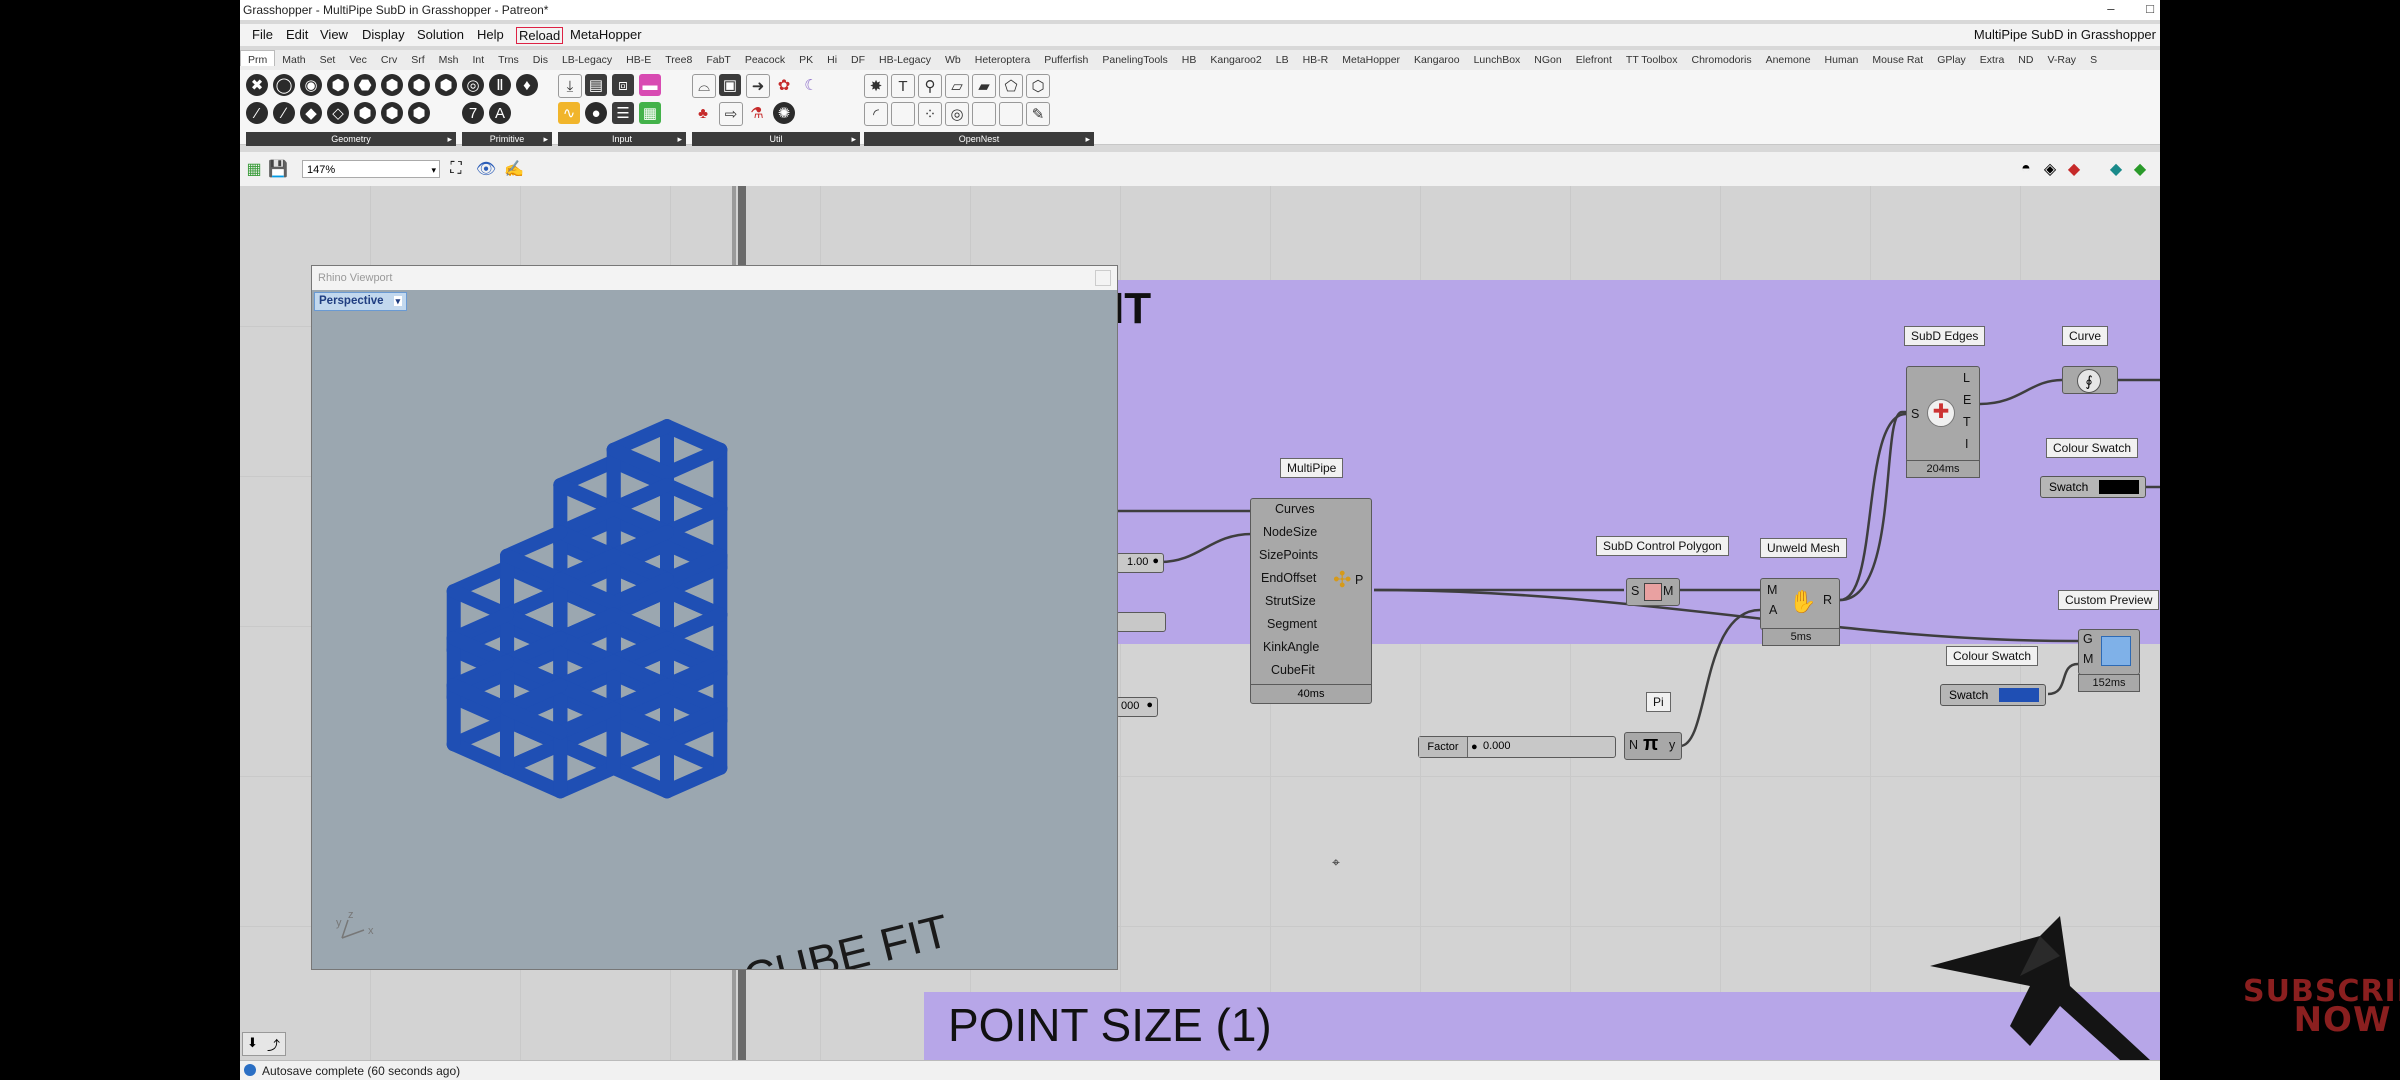 This screenshot has width=2400, height=1080. What do you see at coordinates (703, 113) in the screenshot?
I see `cherries-icon: ♣` at bounding box center [703, 113].